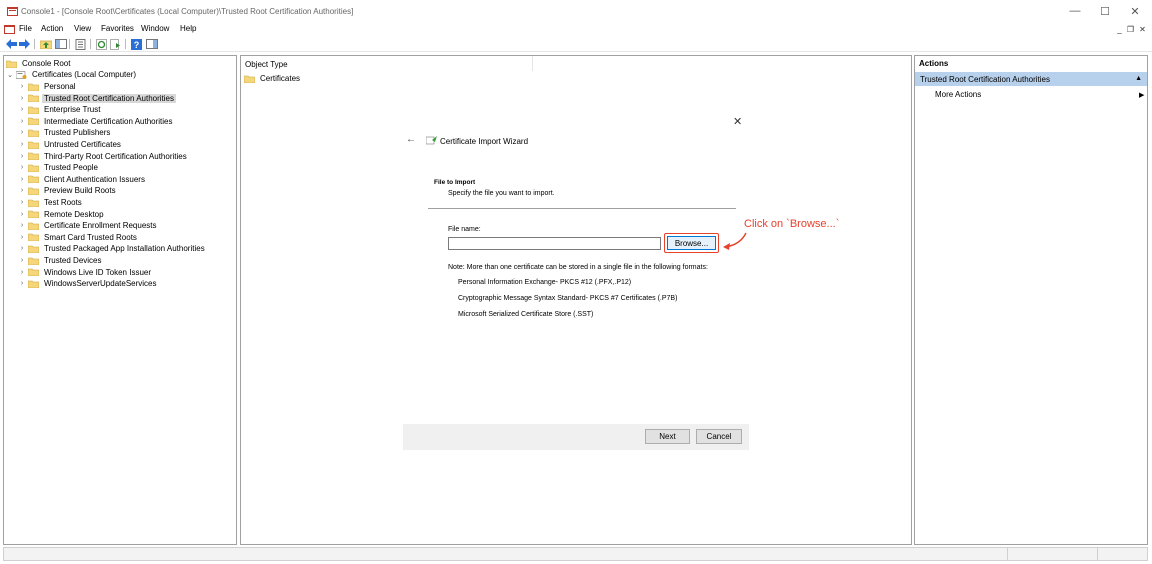 The image size is (1152, 564). Describe the element at coordinates (1142, 29) in the screenshot. I see `mdi-close-button: ✕` at that location.